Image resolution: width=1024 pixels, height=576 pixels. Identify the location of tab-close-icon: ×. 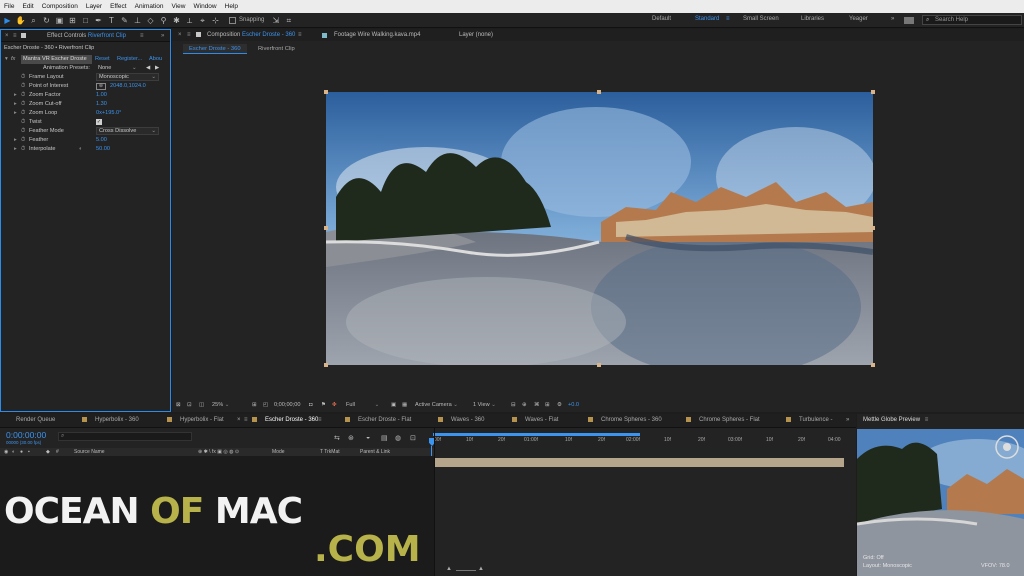
(239, 420).